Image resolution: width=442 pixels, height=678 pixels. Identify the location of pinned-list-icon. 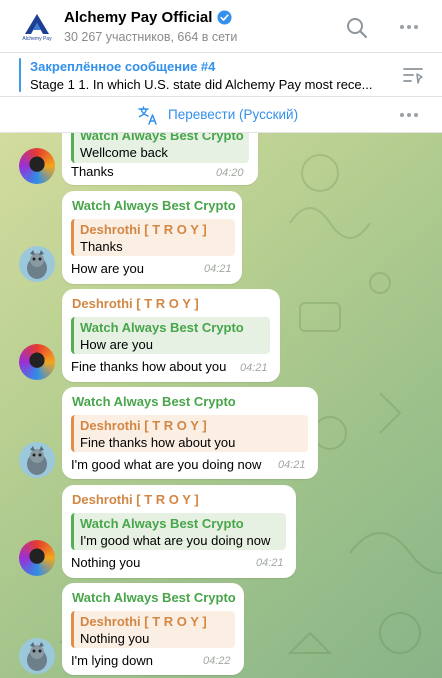
(413, 76).